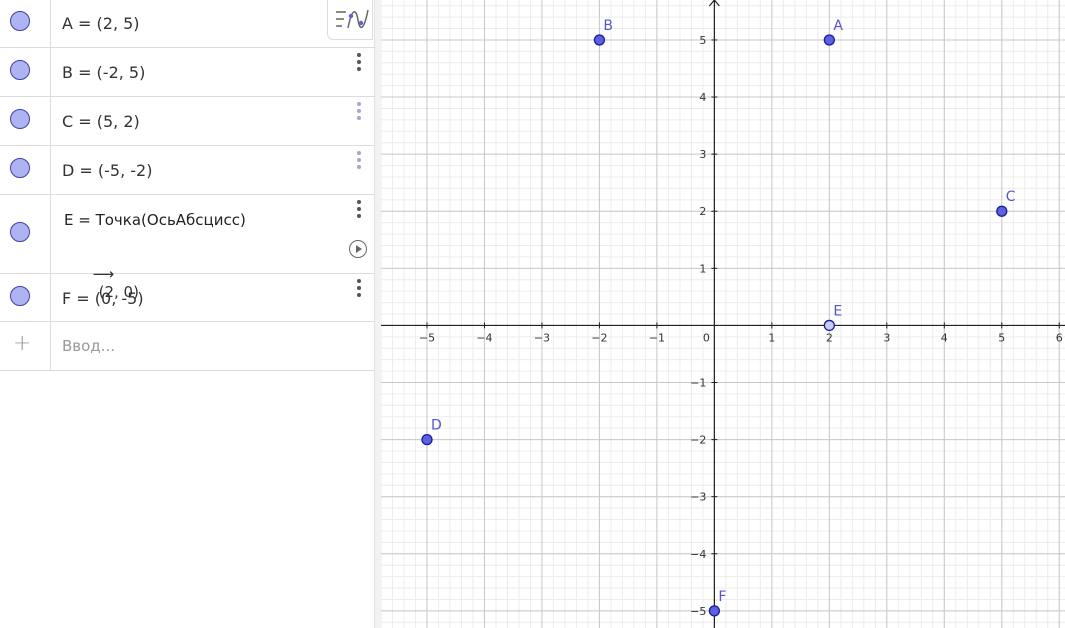  What do you see at coordinates (187, 170) in the screenshot?
I see `algebra-row-d: D = (-5, -2)` at bounding box center [187, 170].